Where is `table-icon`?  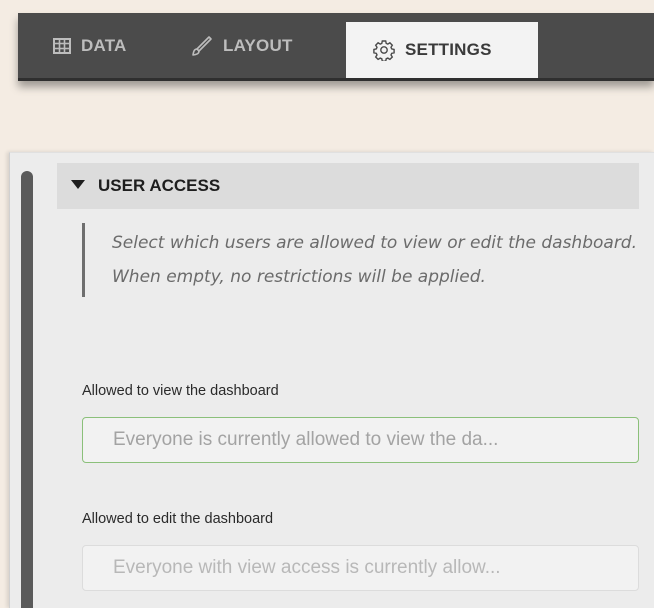
table-icon is located at coordinates (62, 45).